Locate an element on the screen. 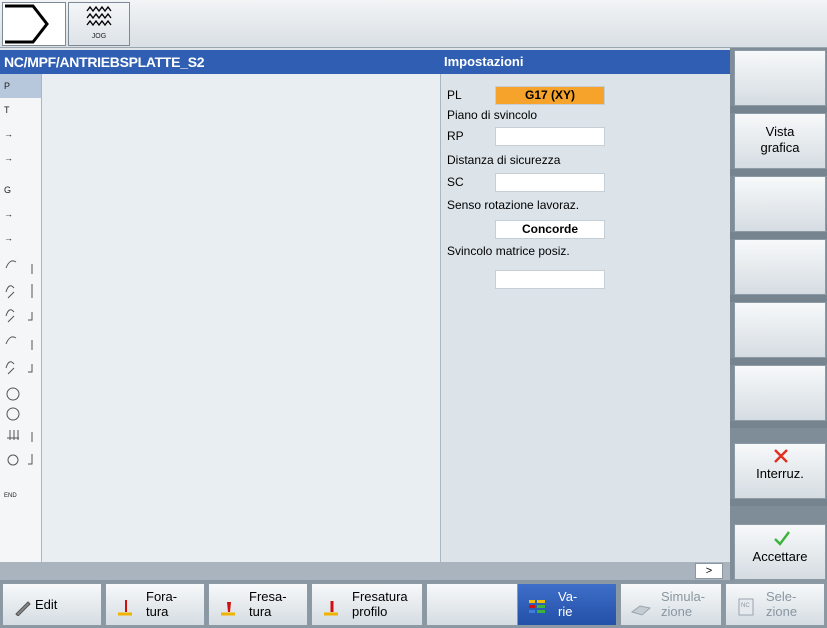 Image resolution: width=827 pixels, height=628 pixels. safety-distance-label: Distanza di sicurezza is located at coordinates (504, 160).